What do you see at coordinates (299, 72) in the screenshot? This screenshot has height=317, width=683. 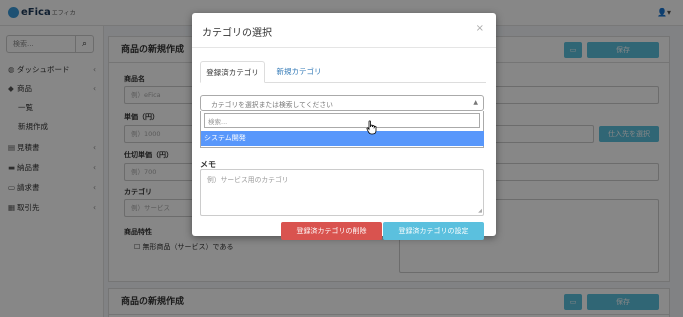 I see `tab-new-category: 新規カテゴリ` at bounding box center [299, 72].